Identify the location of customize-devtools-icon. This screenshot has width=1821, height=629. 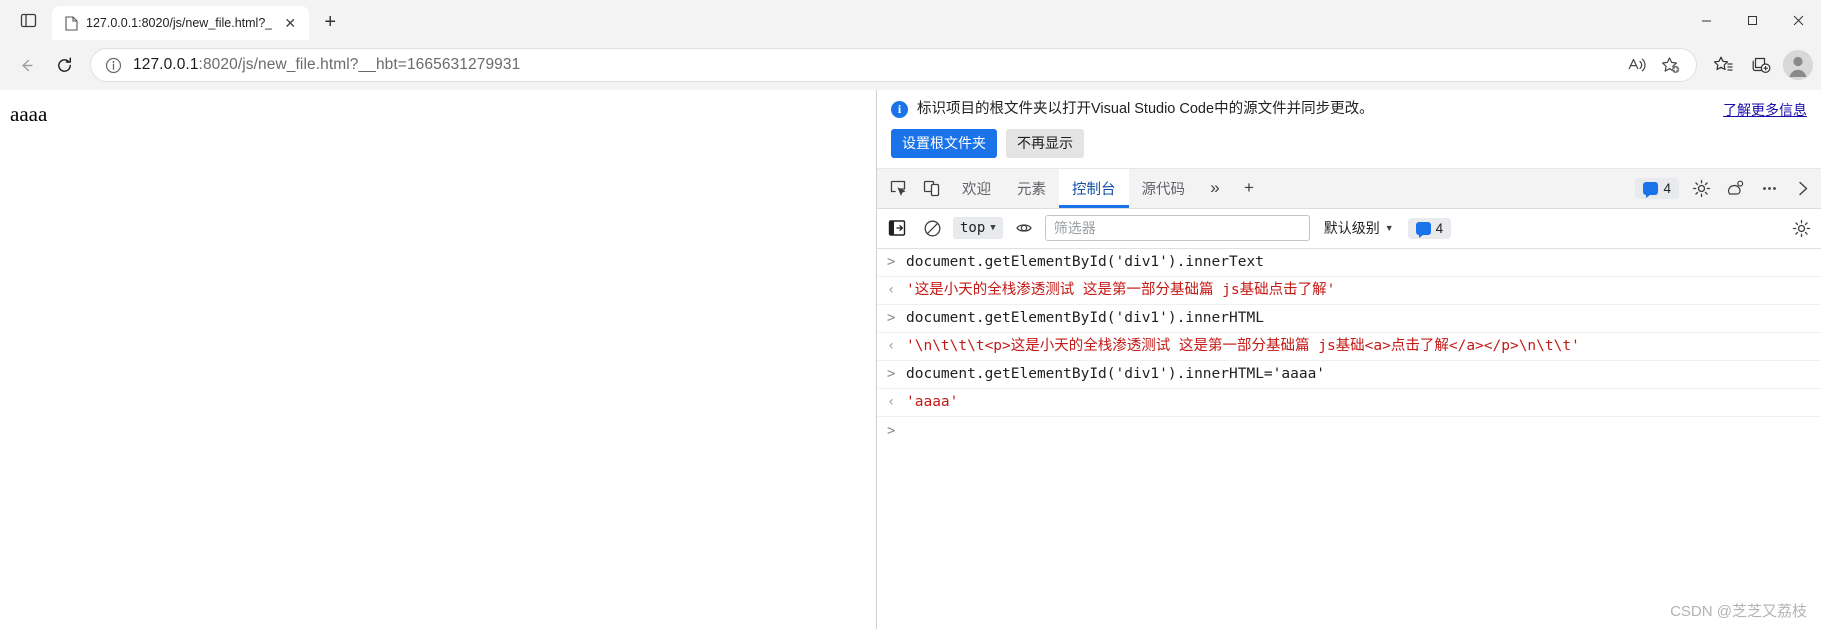
(1735, 188).